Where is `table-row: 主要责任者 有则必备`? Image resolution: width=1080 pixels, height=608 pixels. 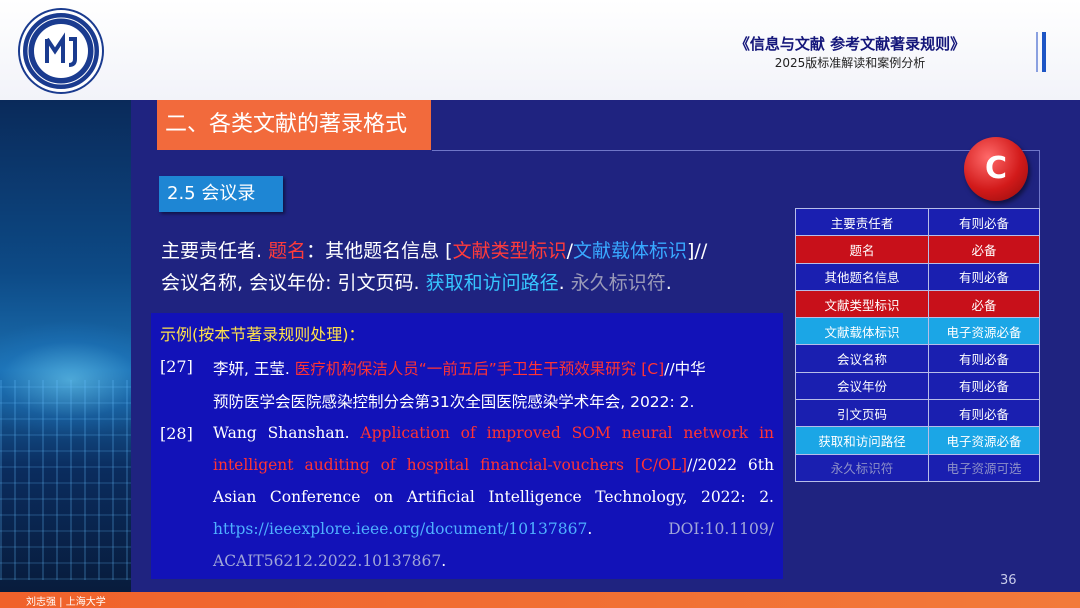
table-row: 主要责任者 有则必备 is located at coordinates (917, 222).